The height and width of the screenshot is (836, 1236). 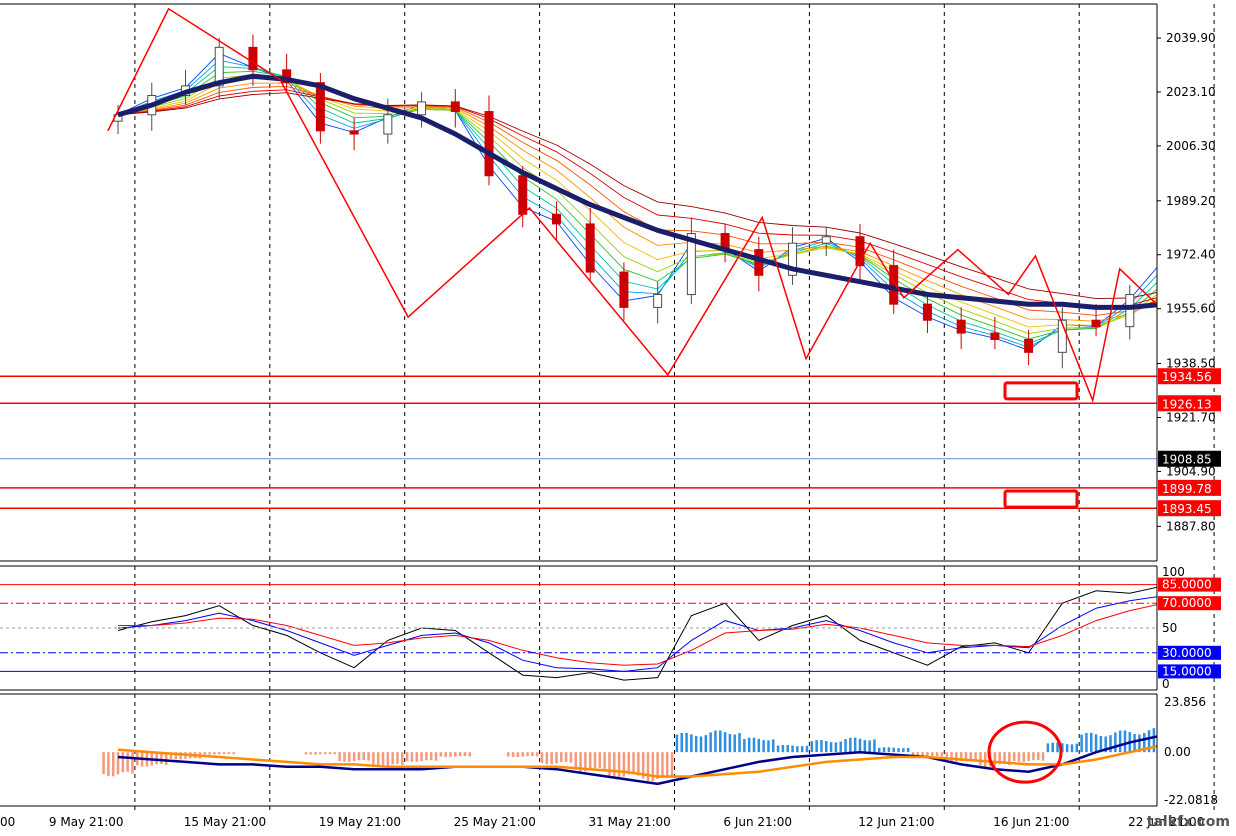 I want to click on macd-tick-label: -22.0818, so click(x=1191, y=800).